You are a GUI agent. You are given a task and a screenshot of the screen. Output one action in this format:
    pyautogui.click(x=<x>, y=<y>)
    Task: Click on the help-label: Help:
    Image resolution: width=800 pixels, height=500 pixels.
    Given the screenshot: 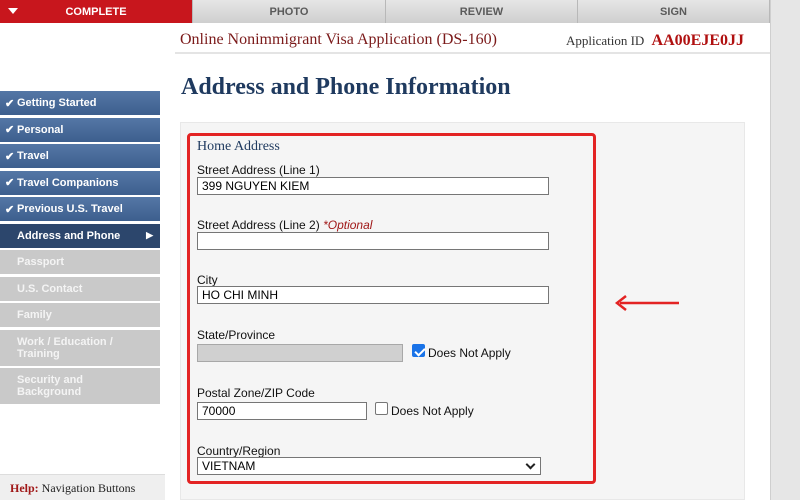 What is the action you would take?
    pyautogui.click(x=24, y=488)
    